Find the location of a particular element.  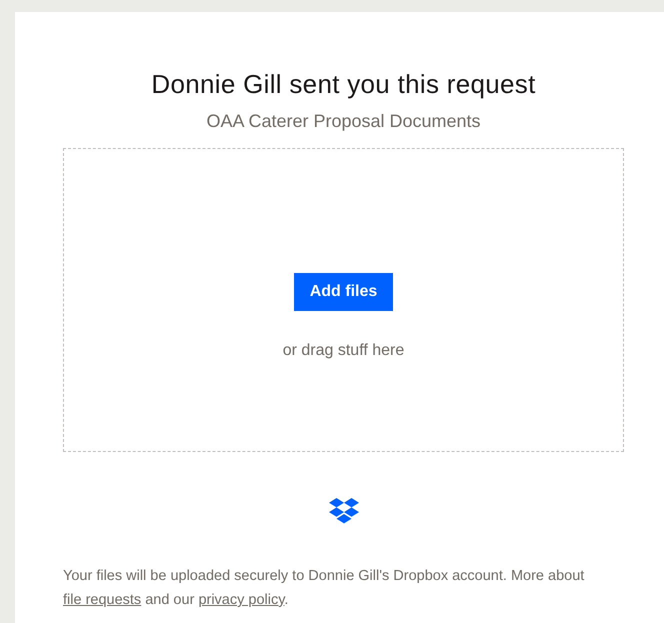

file-requests-link: file requests is located at coordinates (102, 600).